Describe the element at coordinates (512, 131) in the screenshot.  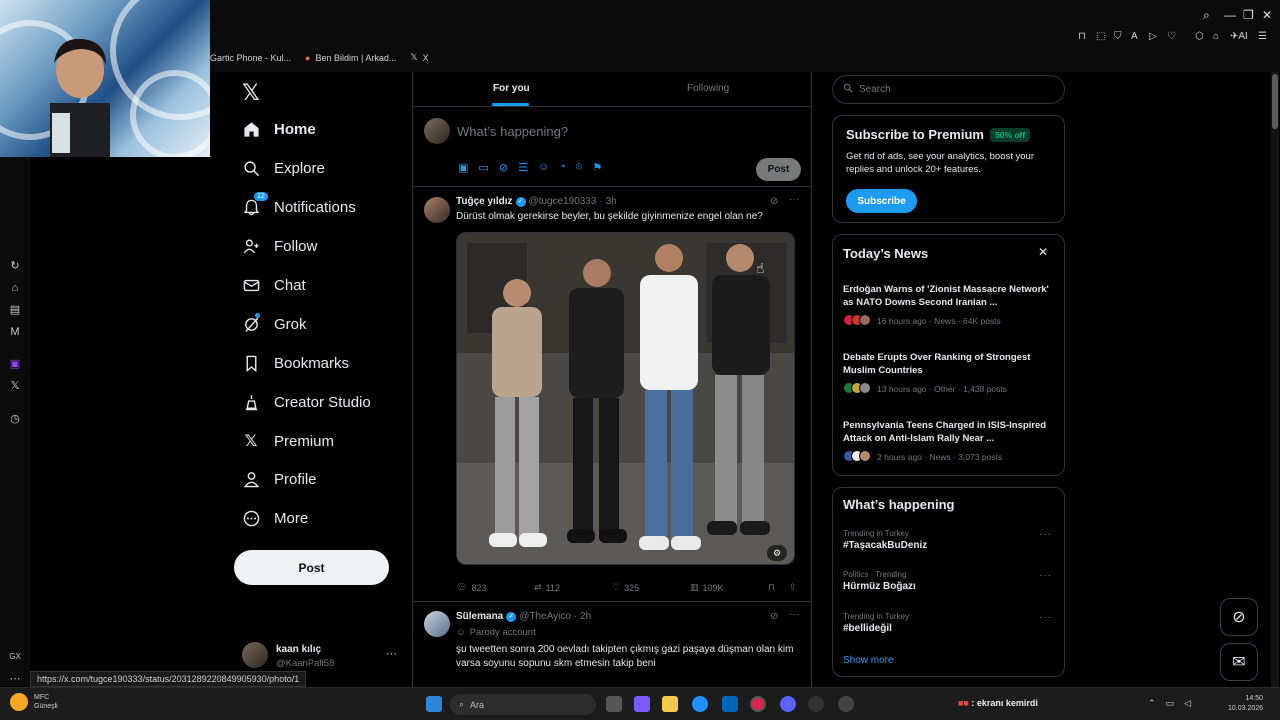
I see `composer-input: What’s happening?` at that location.